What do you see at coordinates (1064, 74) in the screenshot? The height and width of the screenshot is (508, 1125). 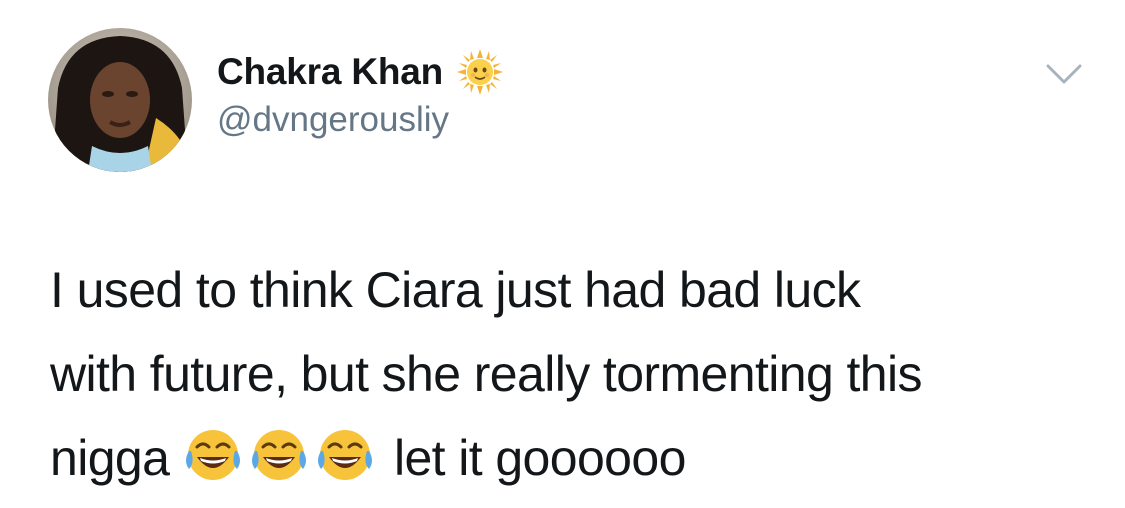 I see `chevron-down-icon` at bounding box center [1064, 74].